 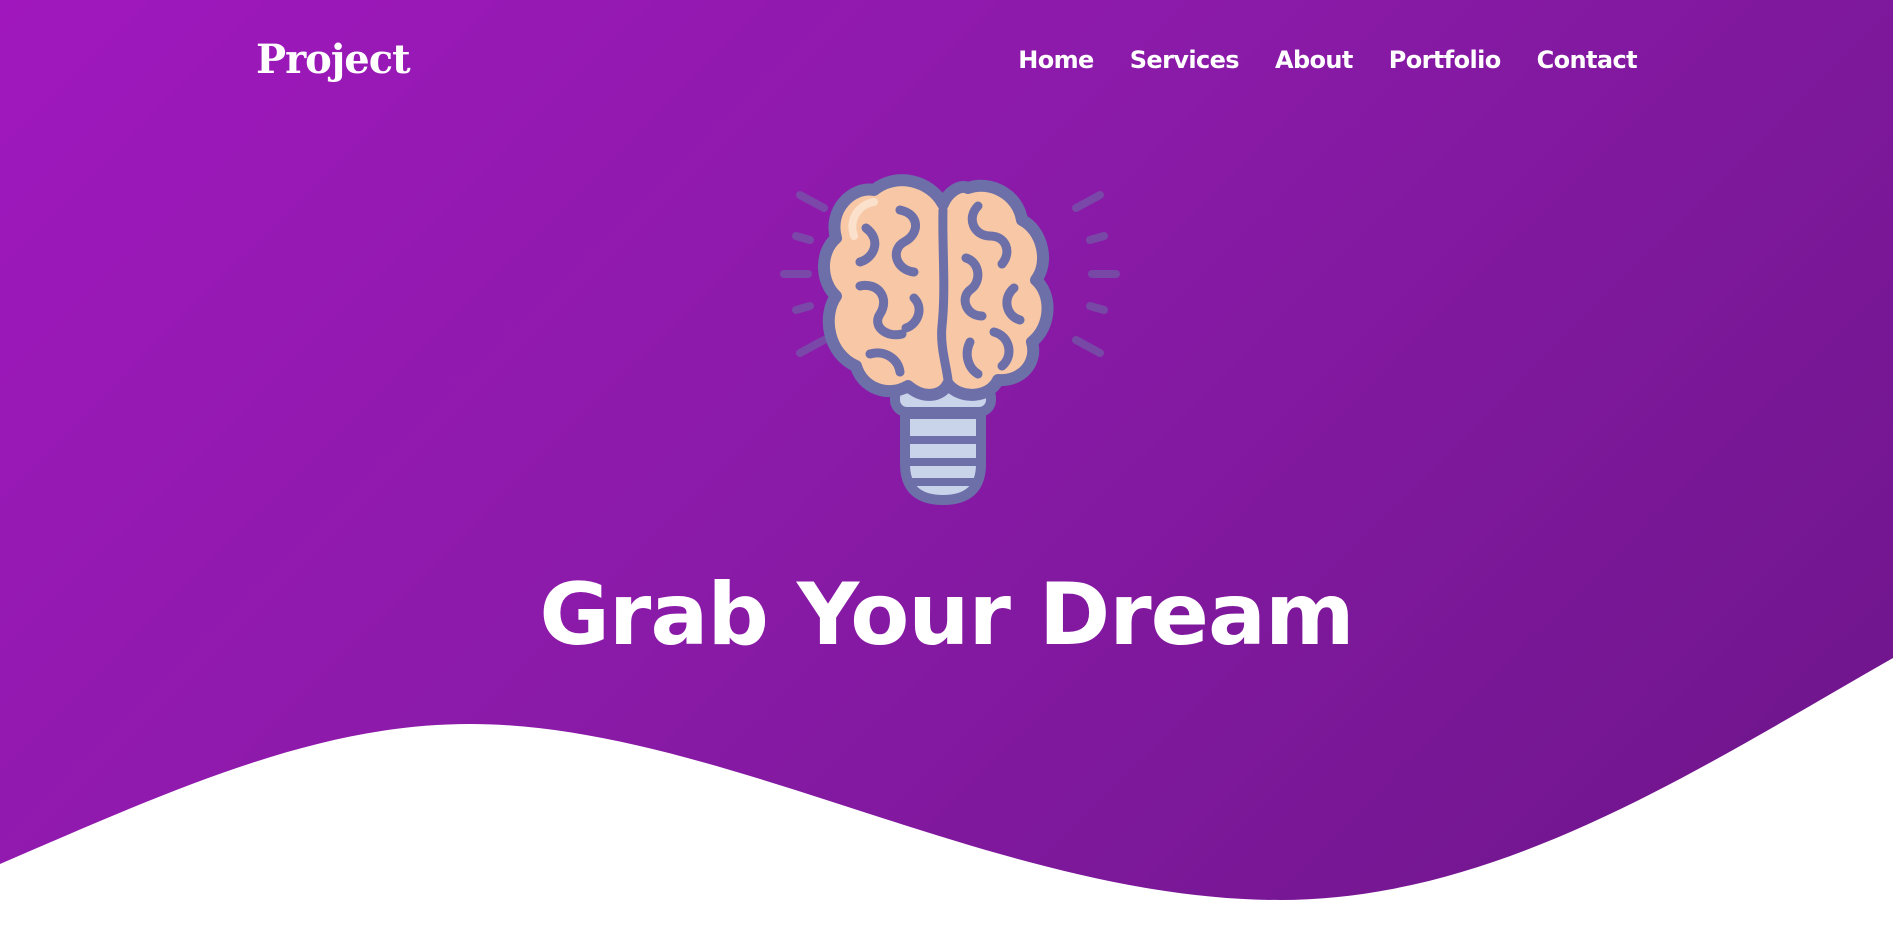 I want to click on logo: Project, so click(x=333, y=60).